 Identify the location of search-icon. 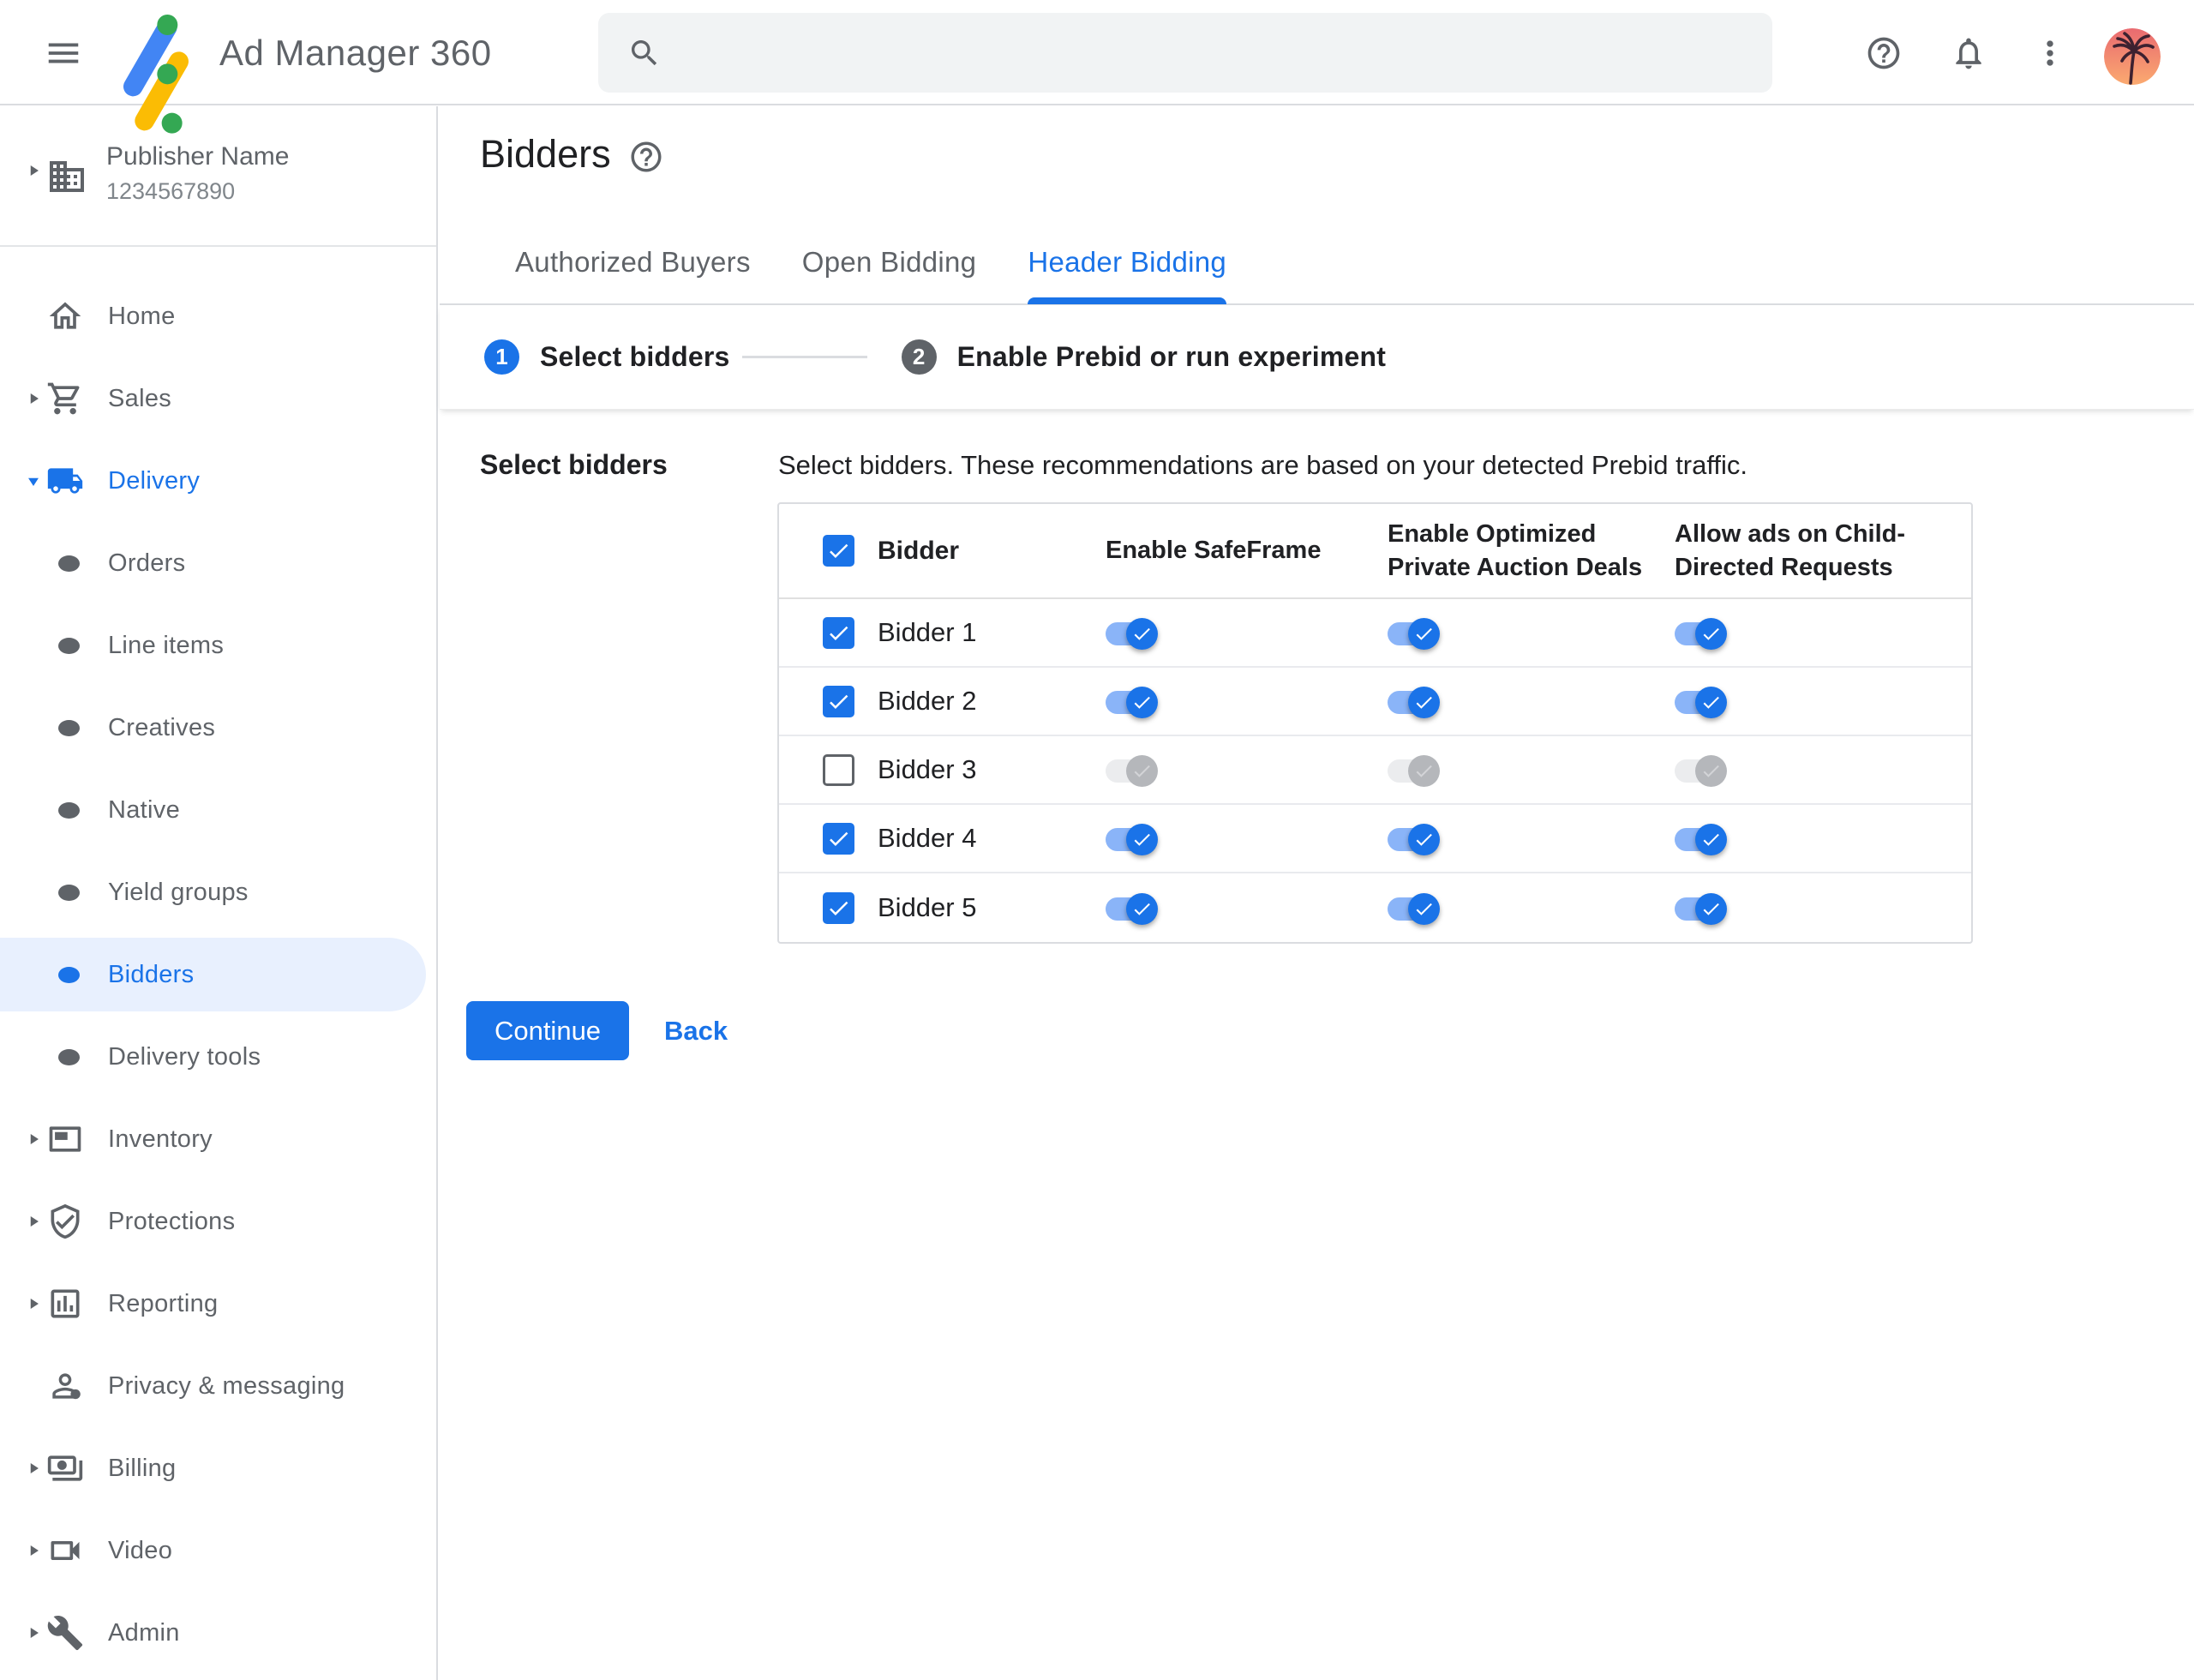
(644, 52).